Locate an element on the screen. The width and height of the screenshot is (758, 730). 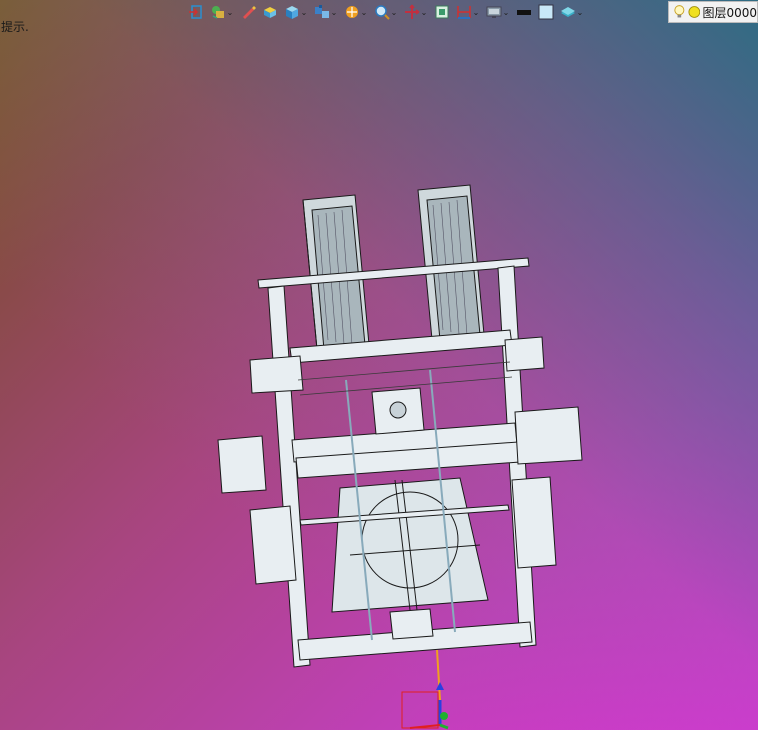
fit-view-icon is located at coordinates (442, 12).